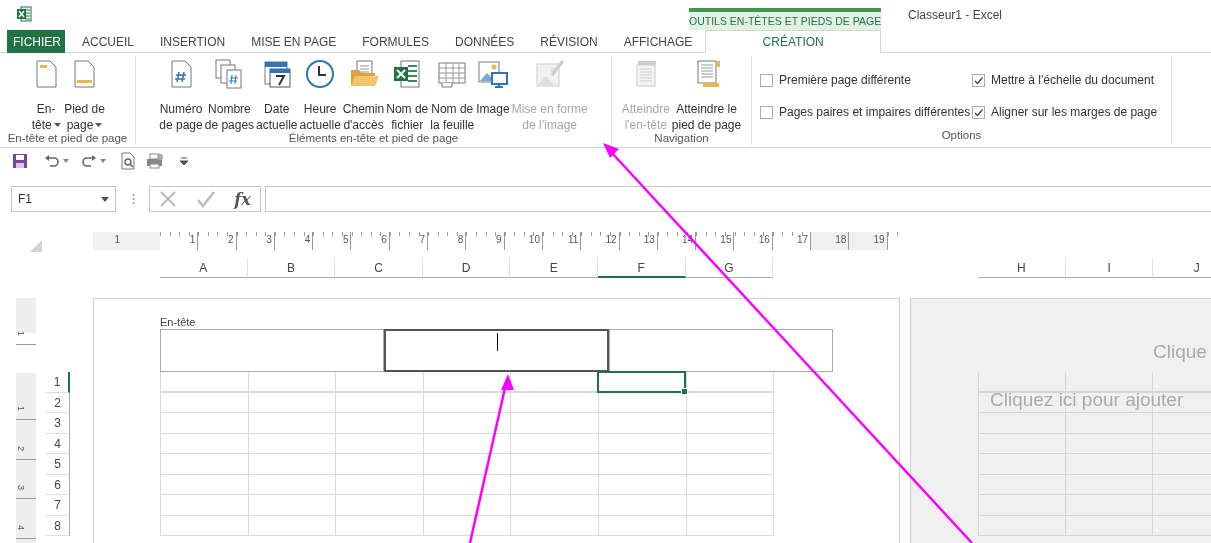  Describe the element at coordinates (641, 268) in the screenshot. I see `column-header: F` at that location.